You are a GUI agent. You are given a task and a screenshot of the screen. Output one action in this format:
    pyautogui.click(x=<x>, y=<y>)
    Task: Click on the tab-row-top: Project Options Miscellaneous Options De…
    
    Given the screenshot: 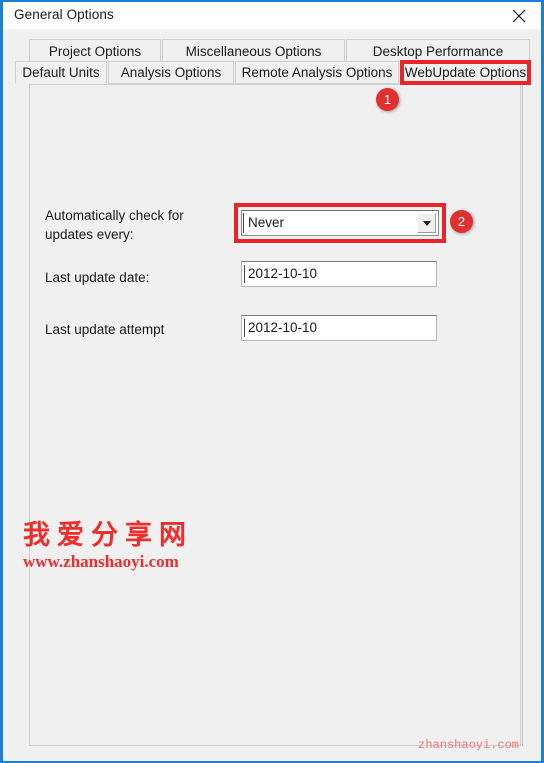 What is the action you would take?
    pyautogui.click(x=272, y=50)
    